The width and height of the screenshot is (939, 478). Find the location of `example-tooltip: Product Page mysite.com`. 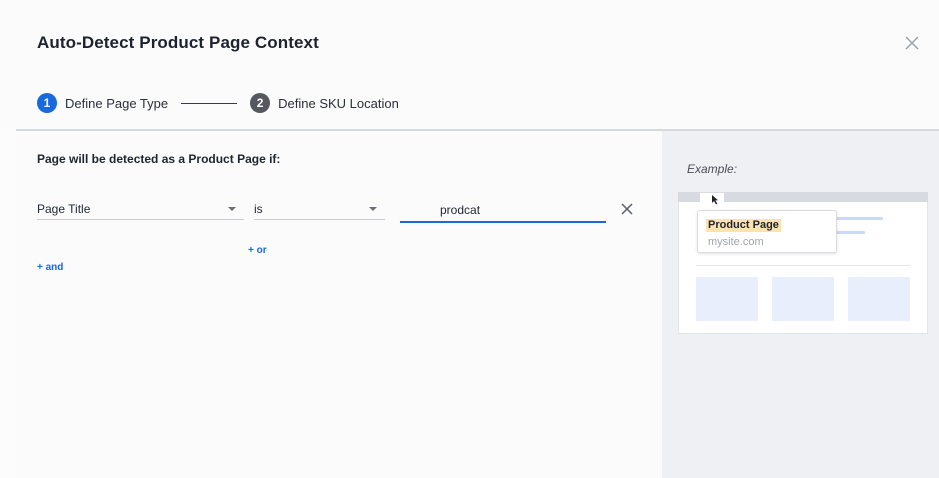

example-tooltip: Product Page mysite.com is located at coordinates (767, 231).